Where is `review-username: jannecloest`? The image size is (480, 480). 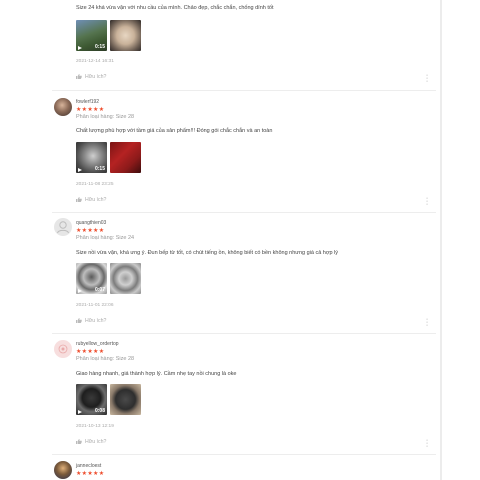
review-username: jannecloest is located at coordinates (89, 466).